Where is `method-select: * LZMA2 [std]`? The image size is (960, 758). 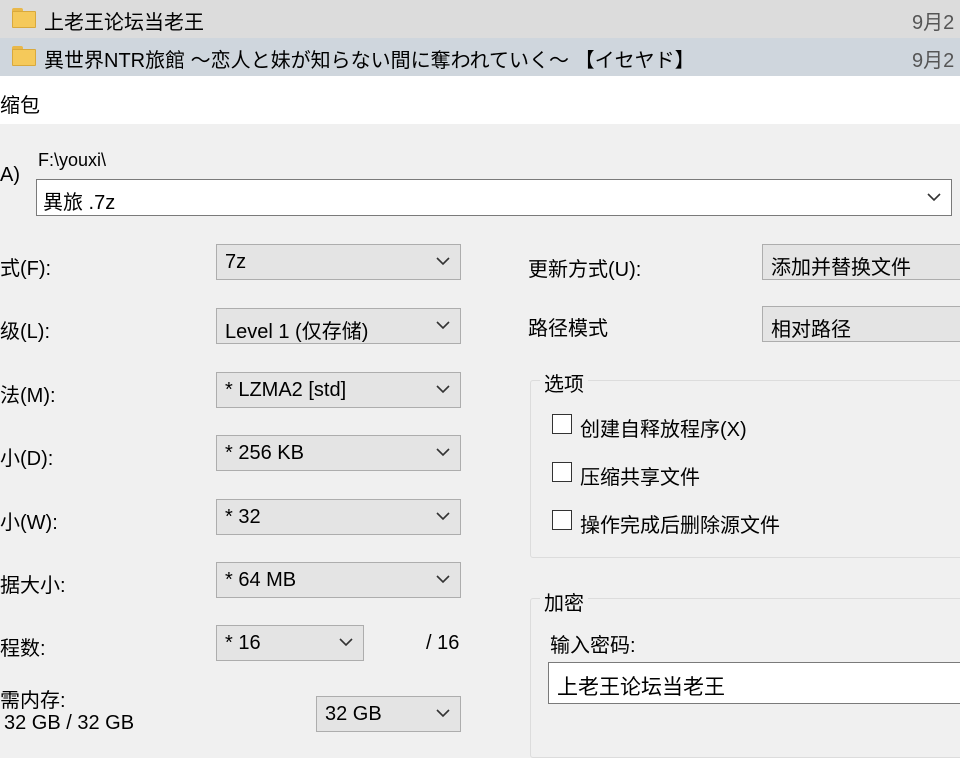
method-select: * LZMA2 [std] is located at coordinates (338, 390).